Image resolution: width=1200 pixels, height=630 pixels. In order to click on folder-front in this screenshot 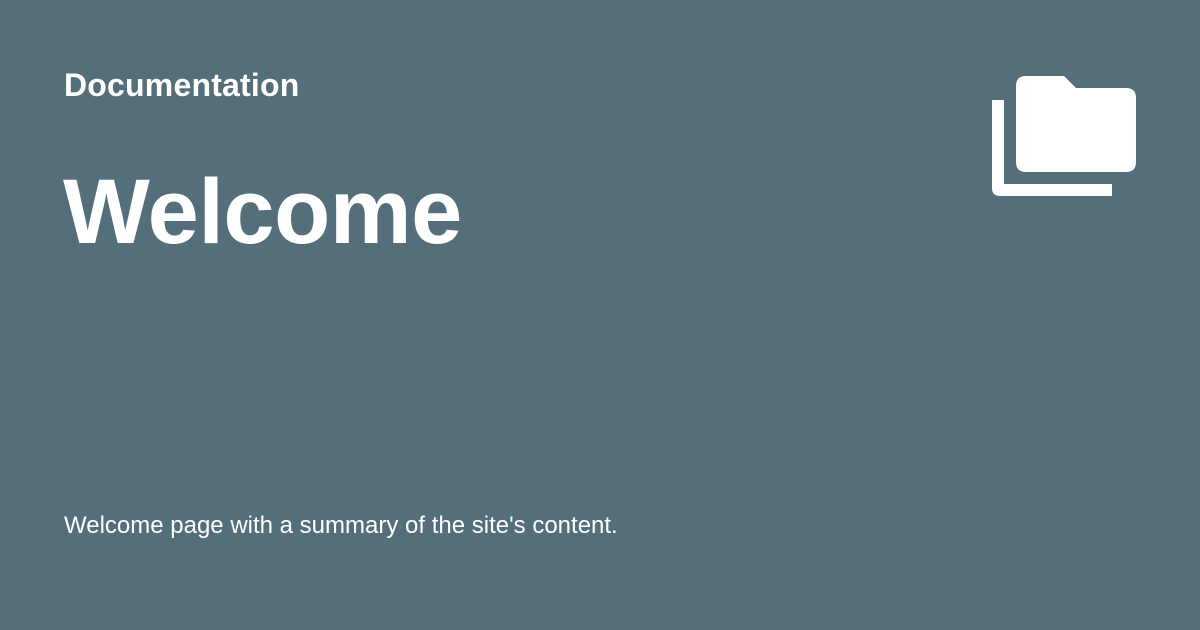, I will do `click(1076, 124)`.